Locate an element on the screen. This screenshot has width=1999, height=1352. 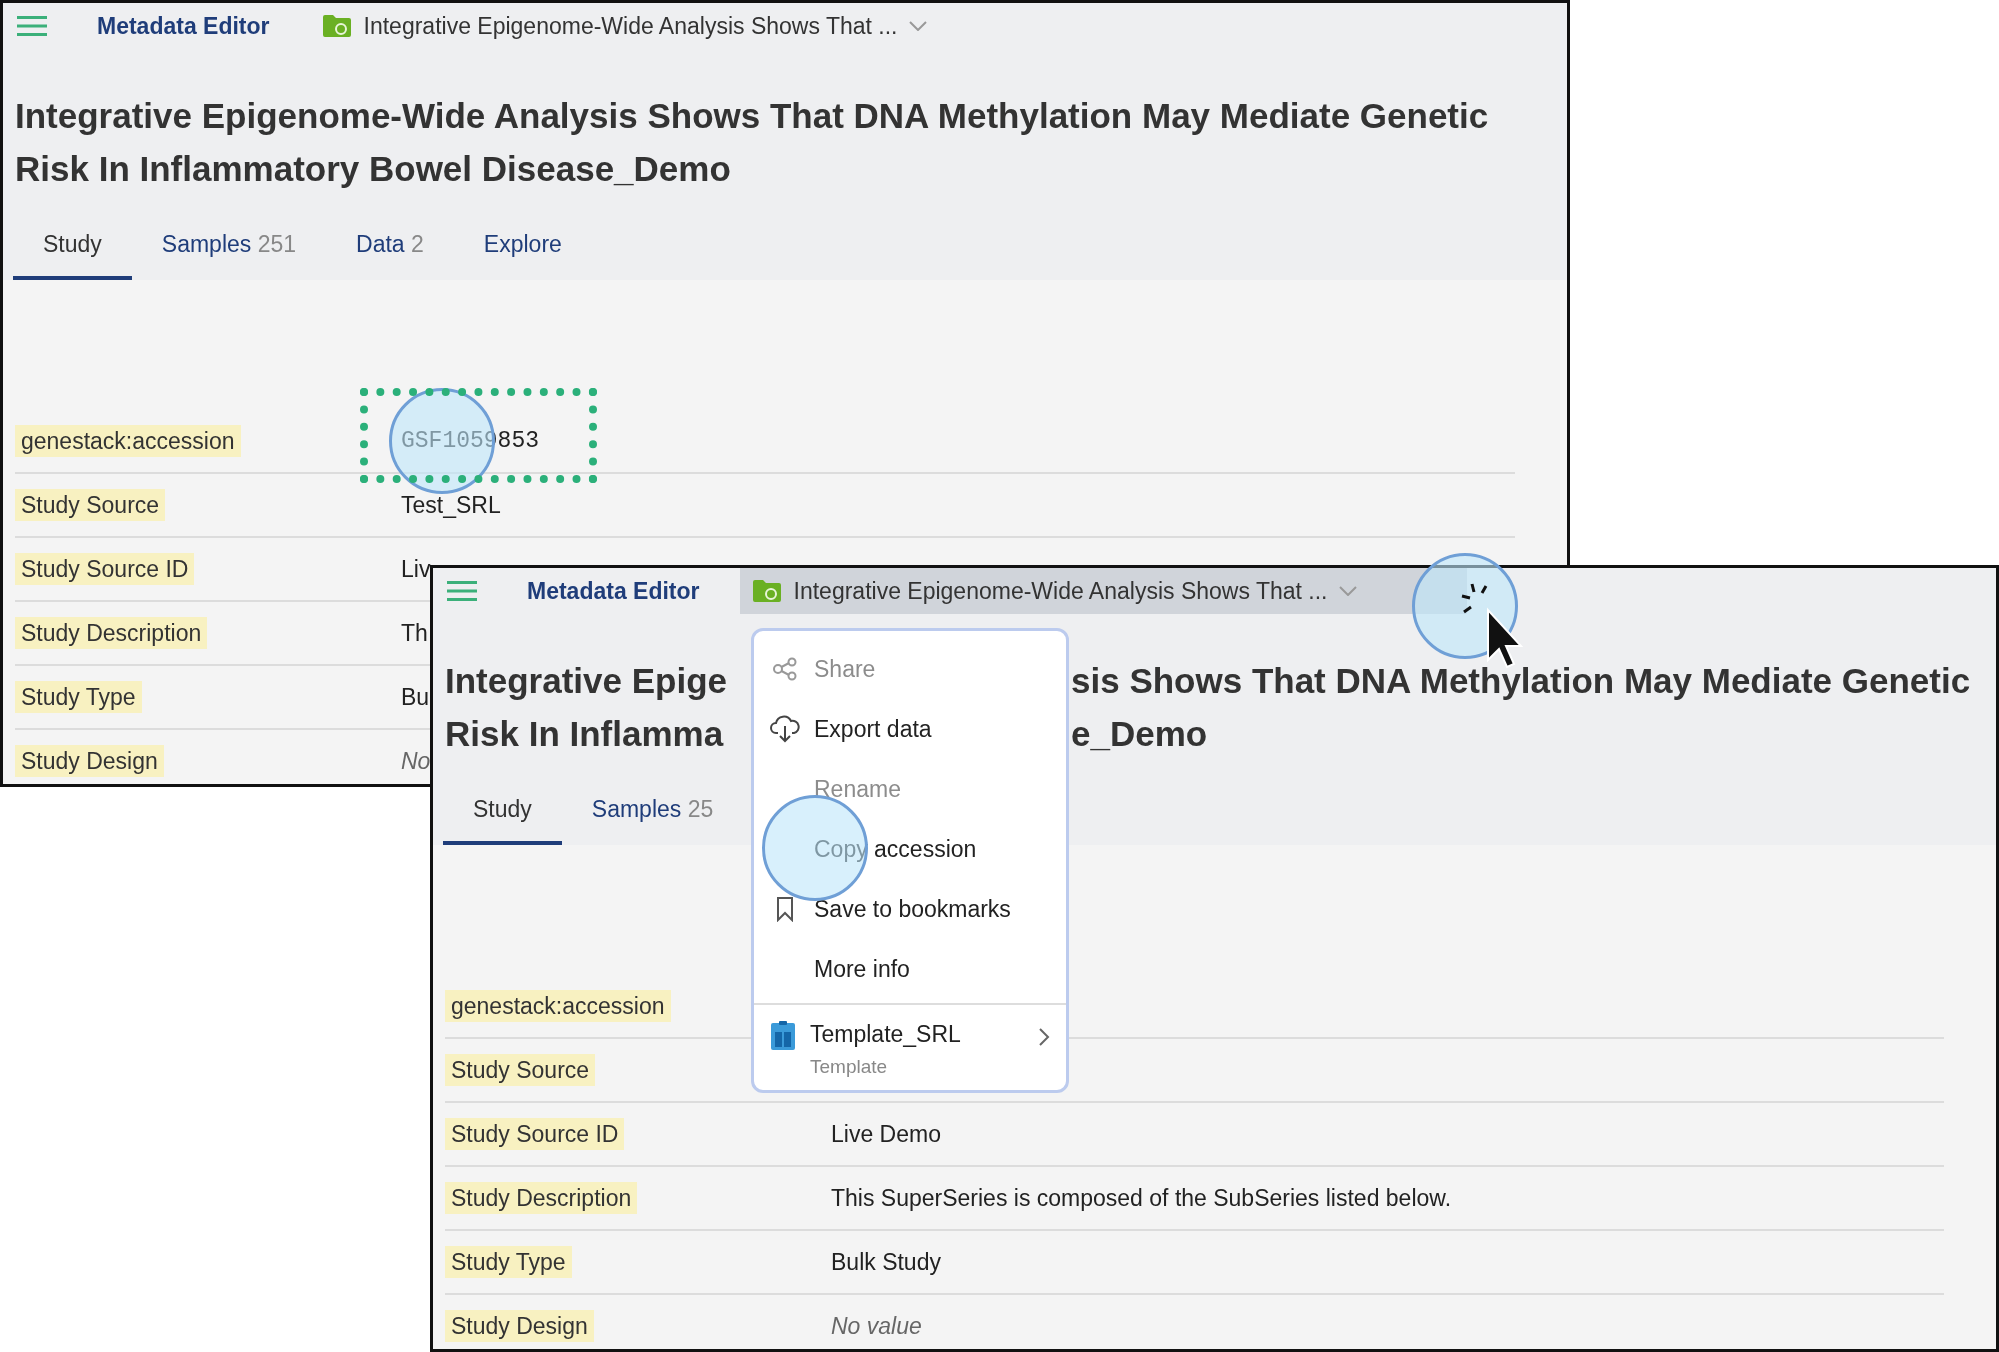
field-value: No value is located at coordinates (876, 1326).